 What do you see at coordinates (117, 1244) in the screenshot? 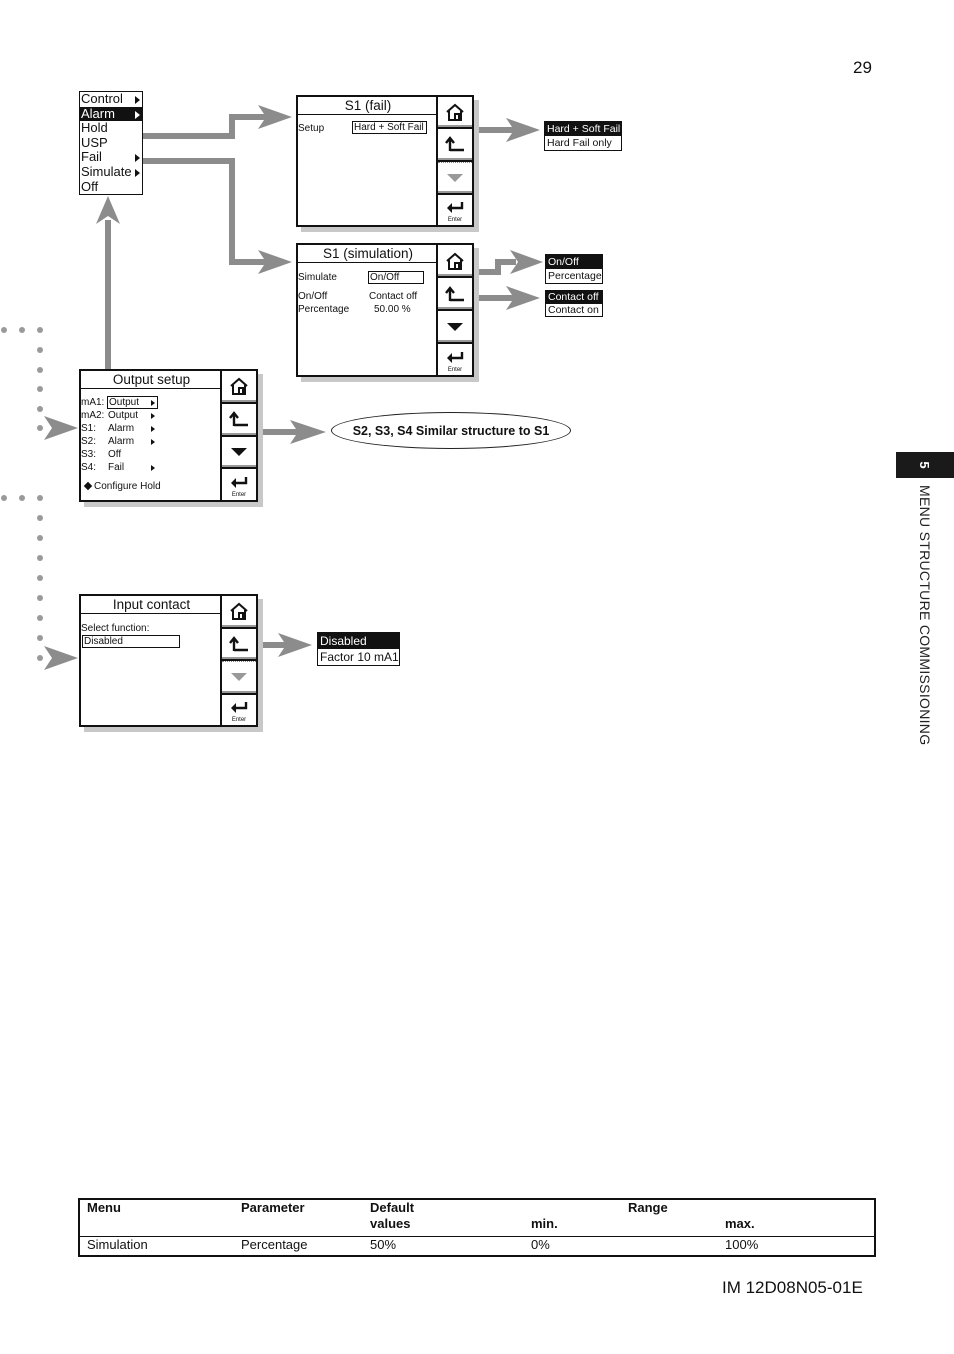
I see `cell-menu: Simulation` at bounding box center [117, 1244].